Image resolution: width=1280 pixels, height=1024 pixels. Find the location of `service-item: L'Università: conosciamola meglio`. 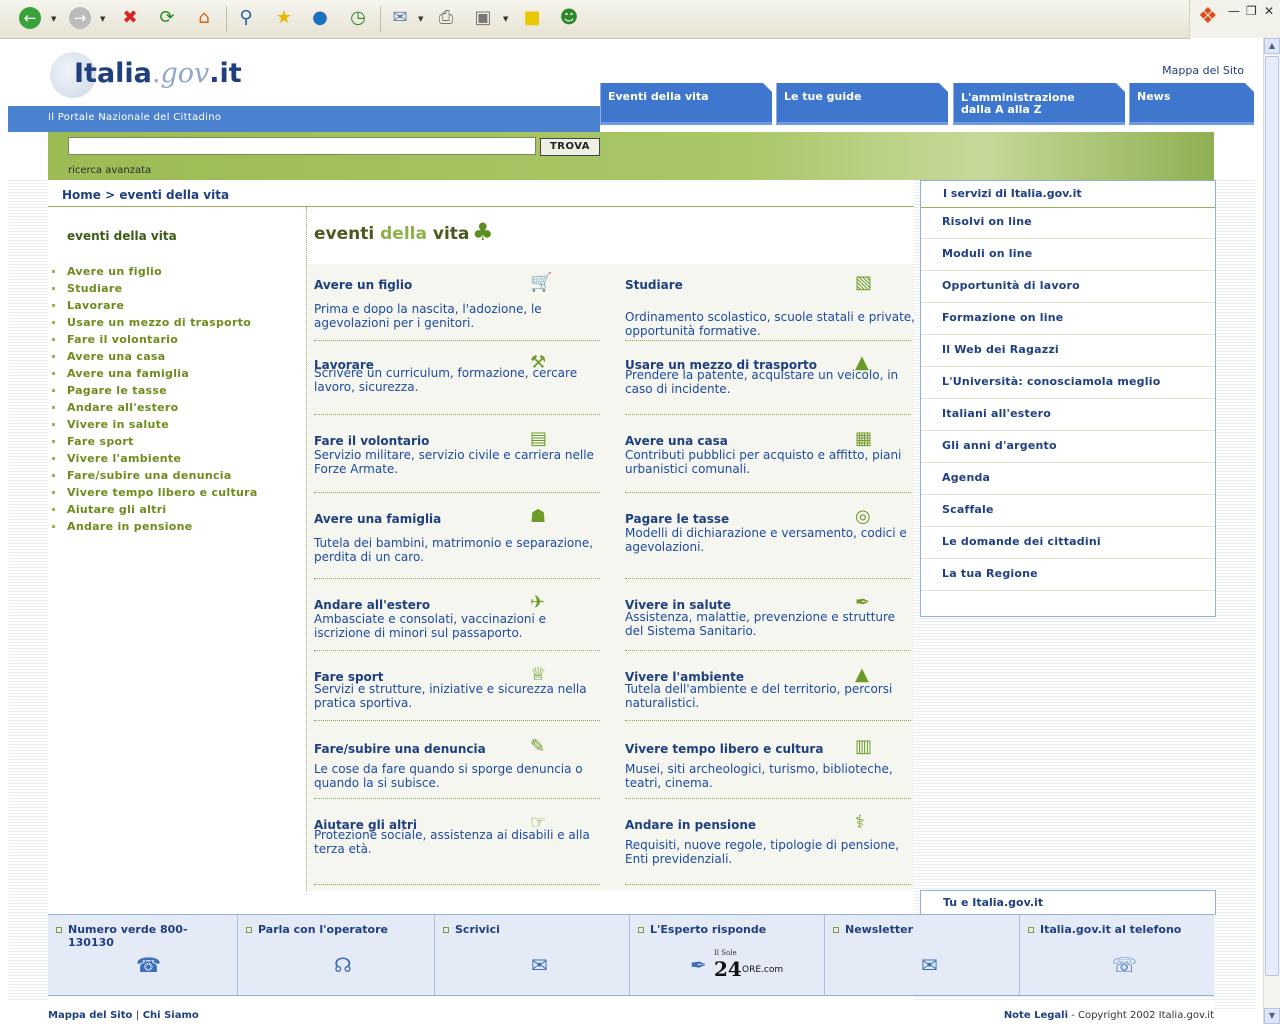

service-item: L'Università: conosciamola meglio is located at coordinates (1068, 383).